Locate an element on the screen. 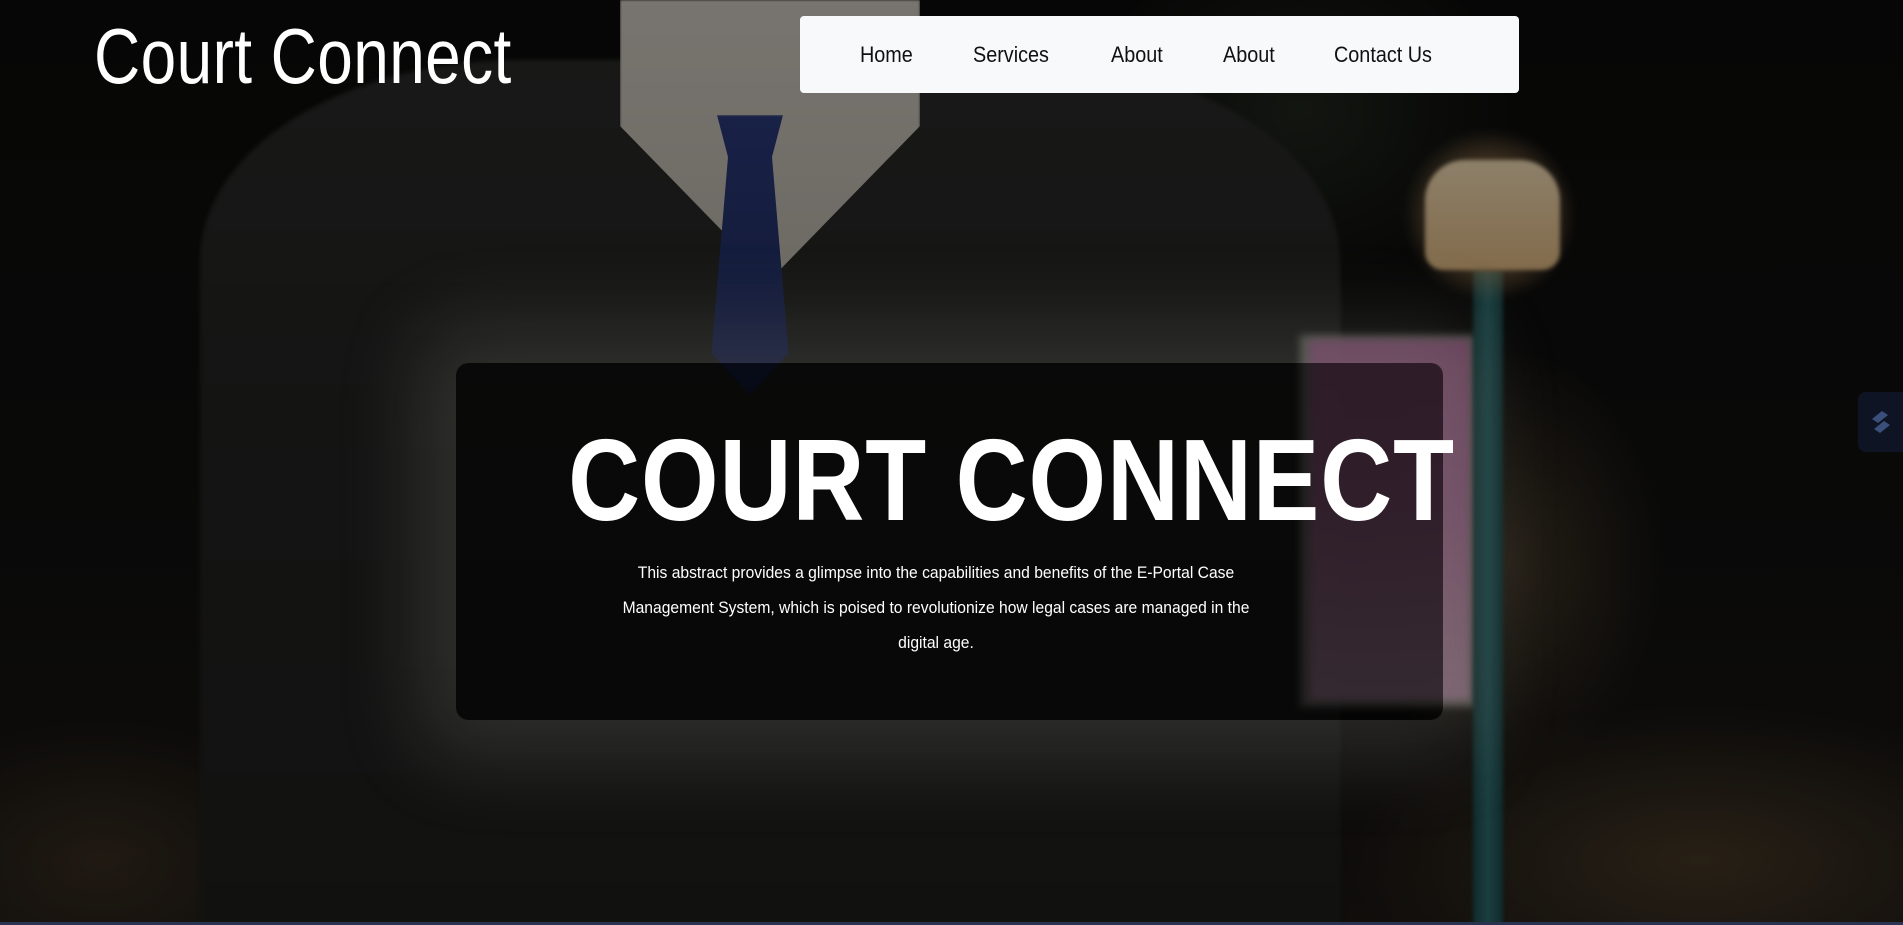 The image size is (1903, 925). nav-home: Home is located at coordinates (886, 55).